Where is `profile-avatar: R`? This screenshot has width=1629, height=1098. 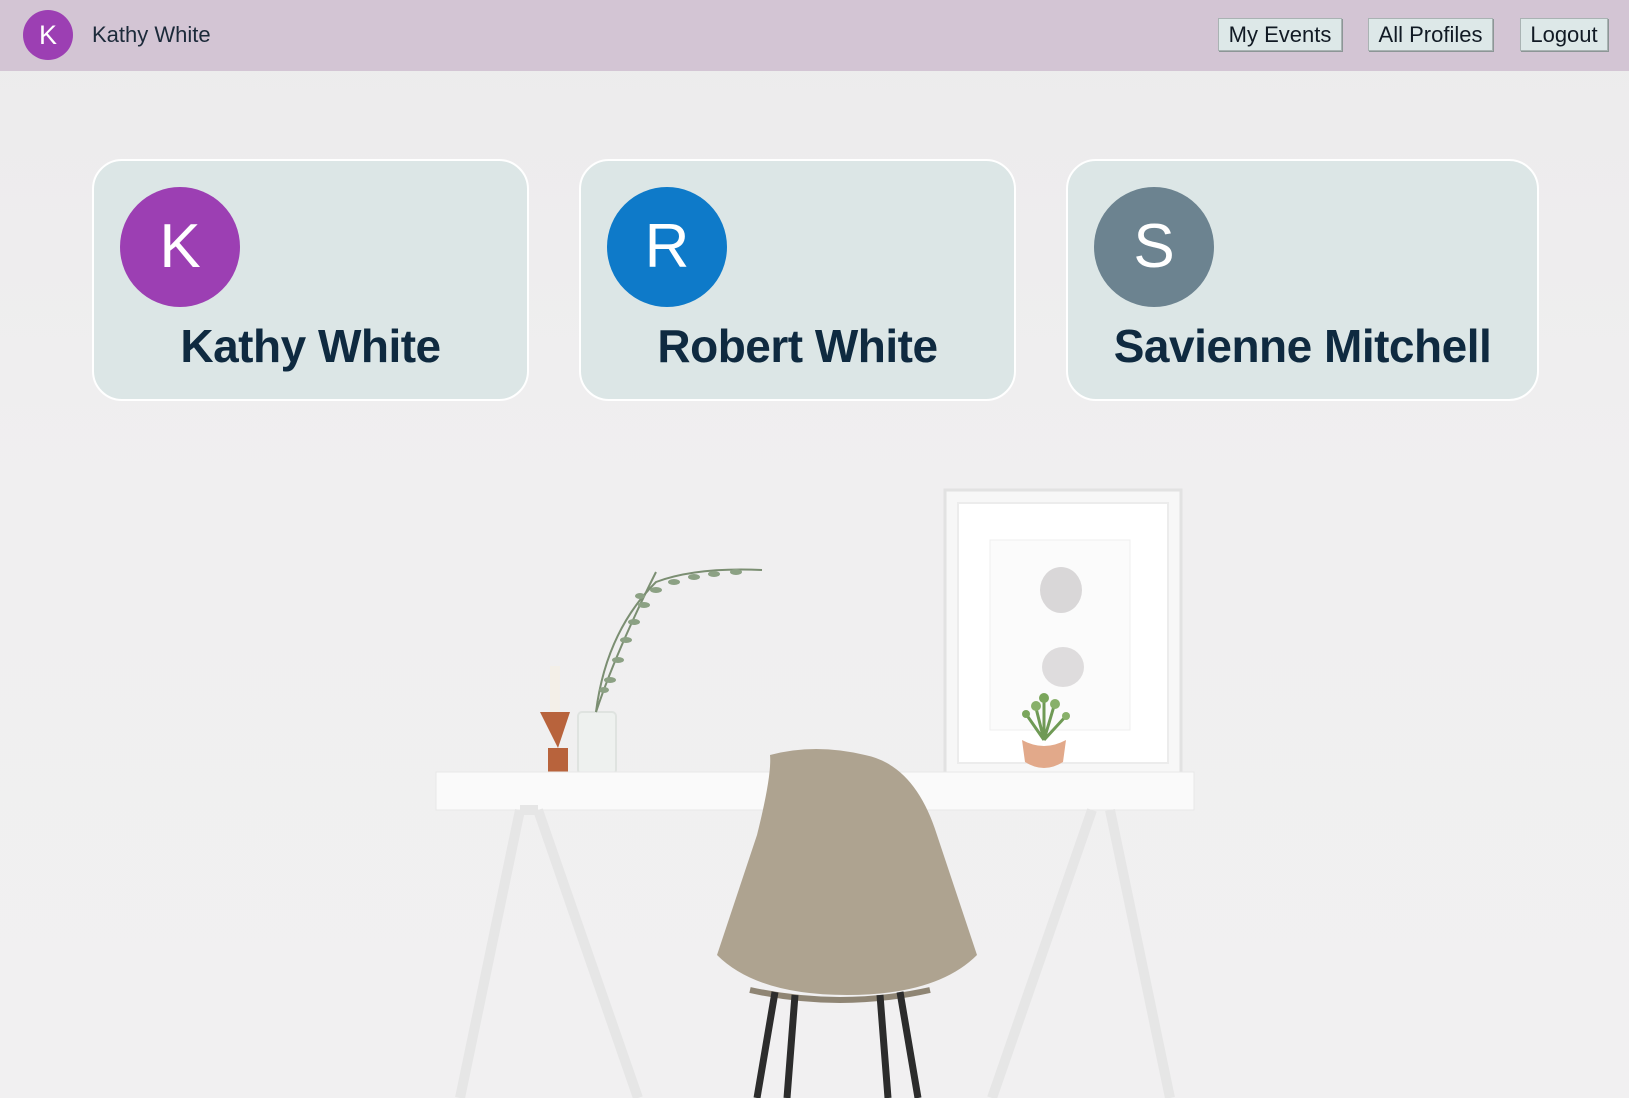
profile-avatar: R is located at coordinates (667, 247).